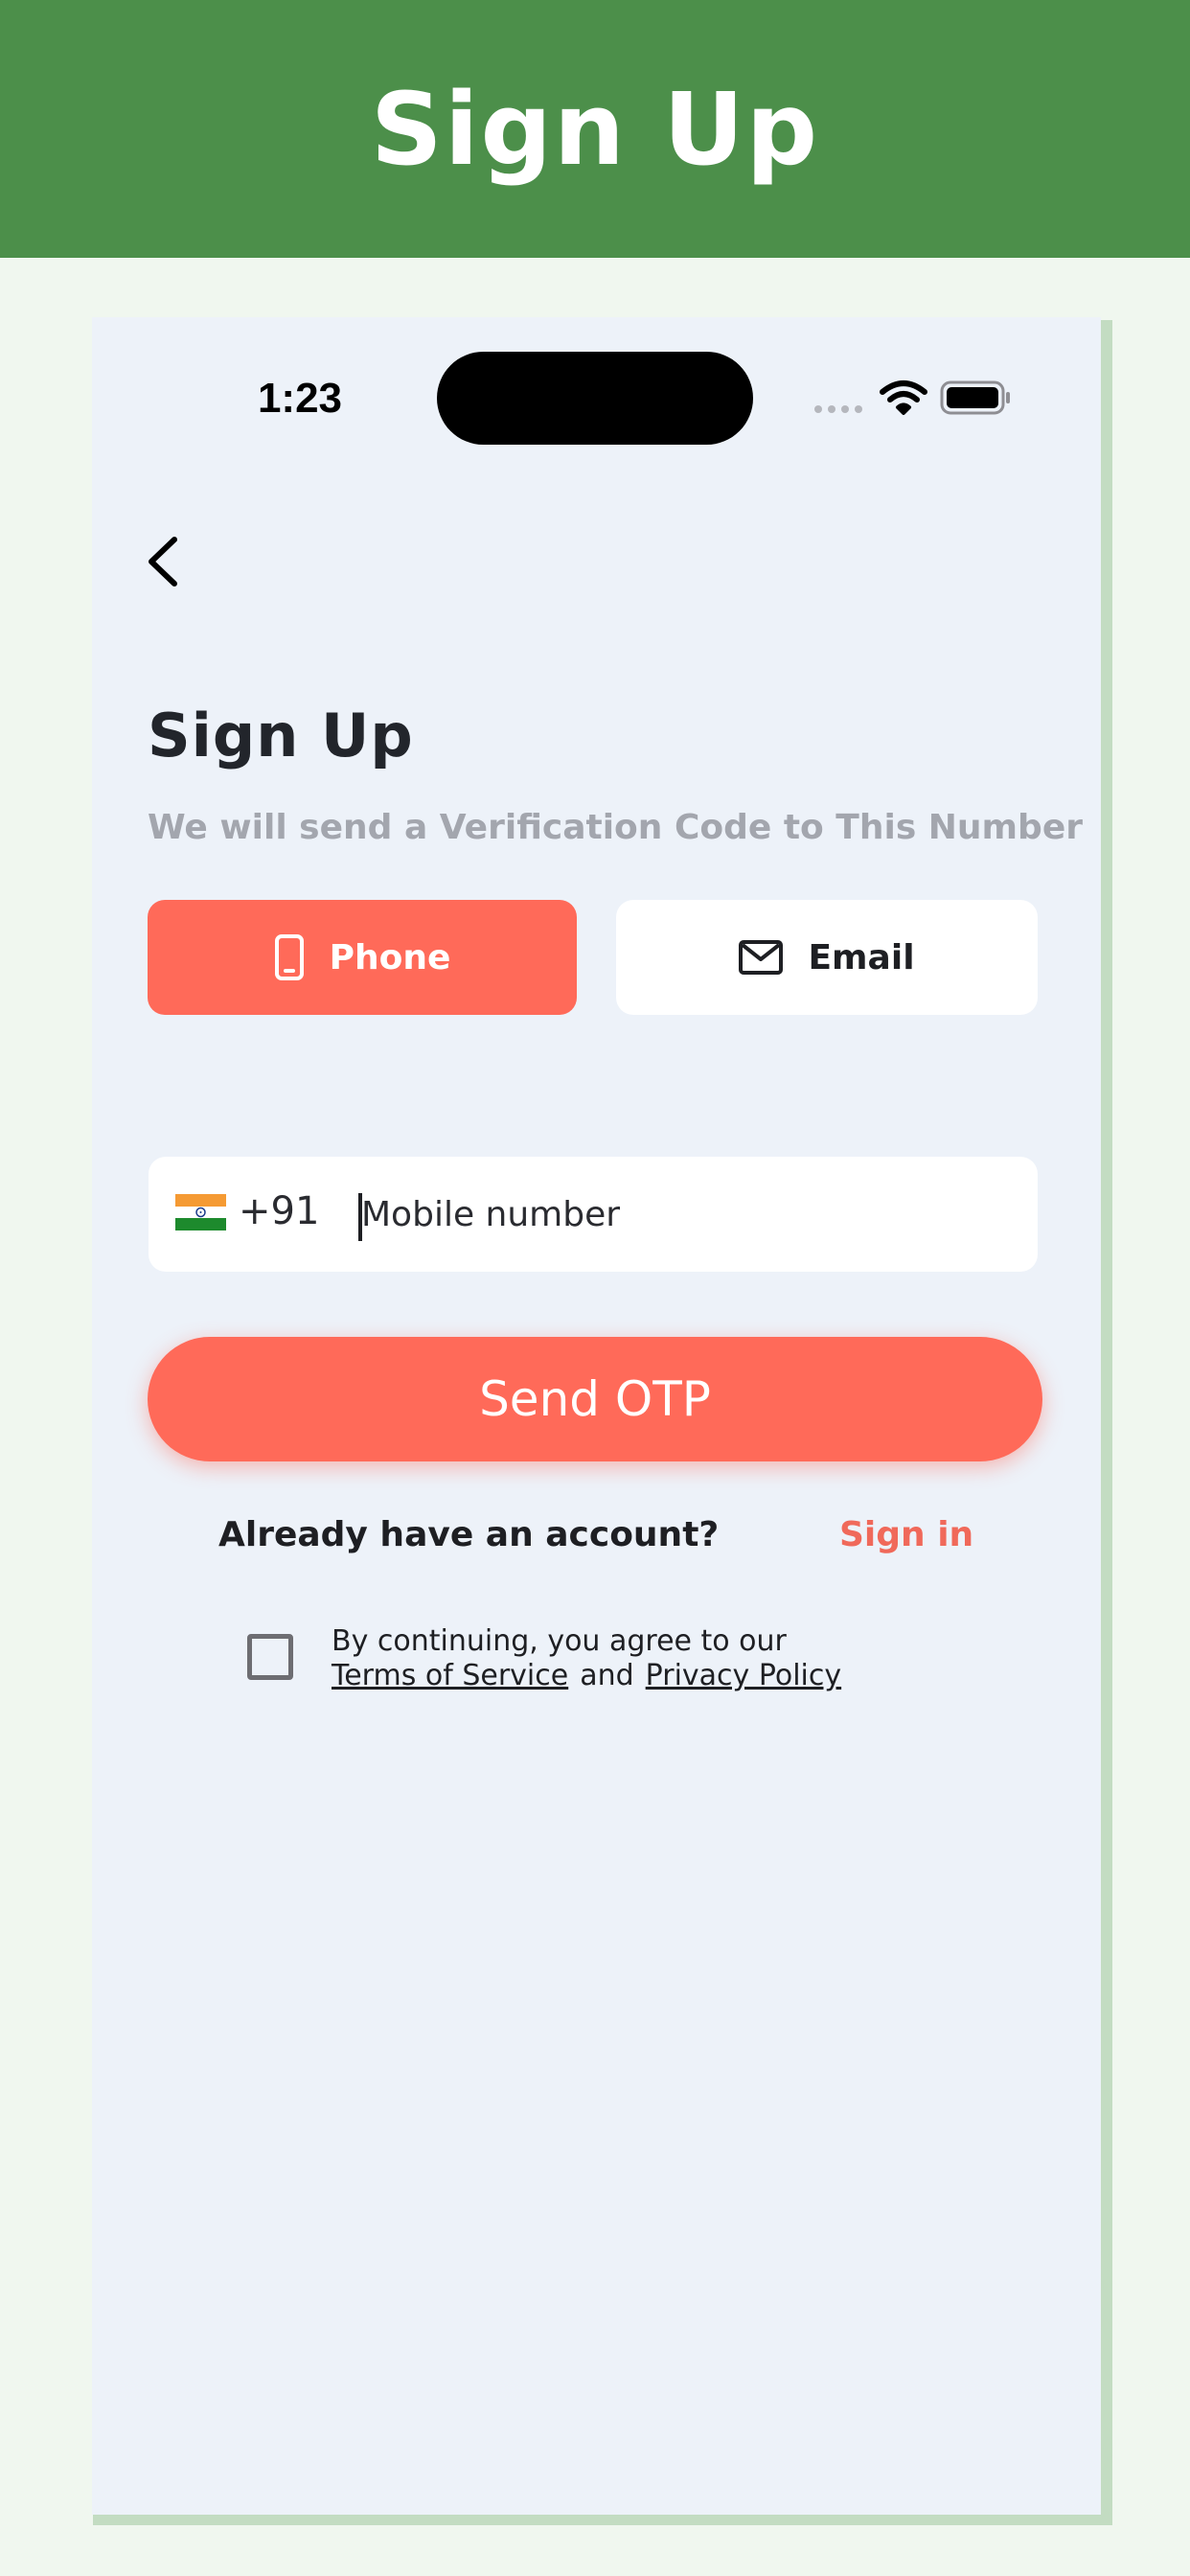  What do you see at coordinates (469, 1534) in the screenshot?
I see `already-account-text: Already have an account?` at bounding box center [469, 1534].